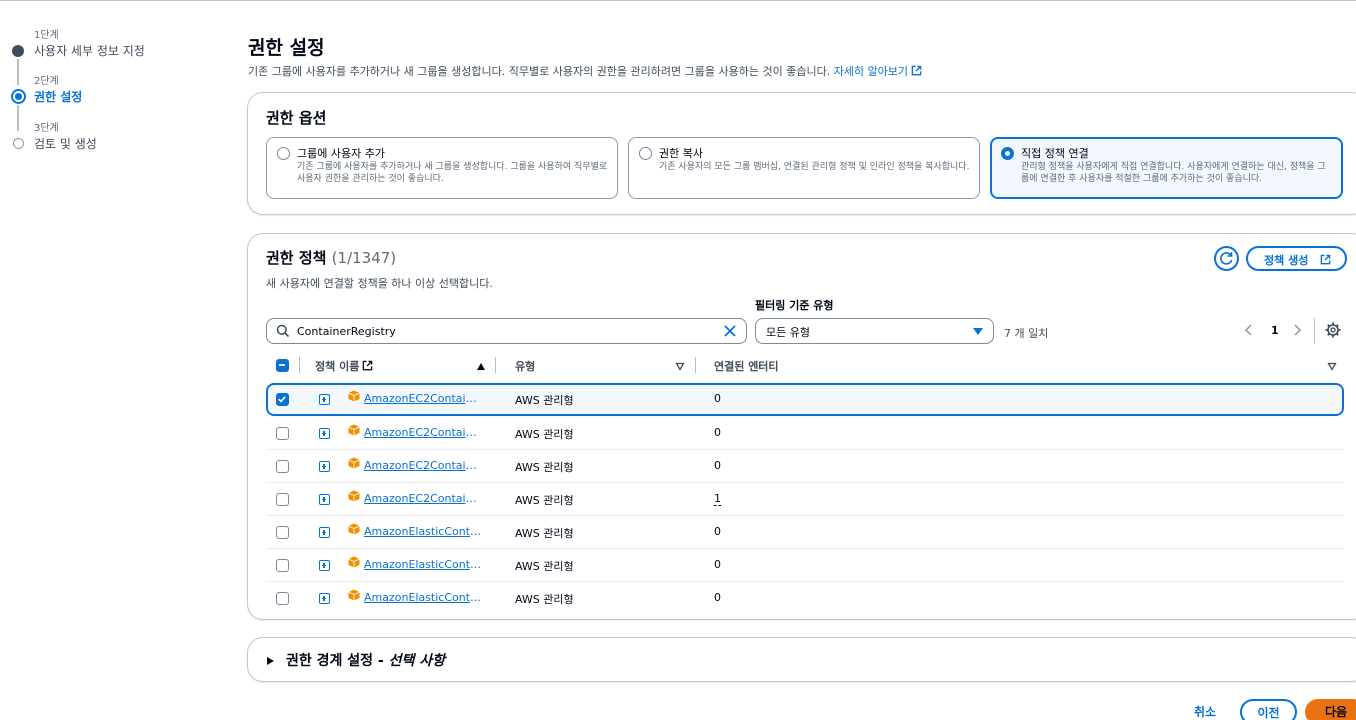 Image resolution: width=1356 pixels, height=720 pixels. Describe the element at coordinates (1297, 258) in the screenshot. I see `create-policy-button: 정책 생성` at that location.